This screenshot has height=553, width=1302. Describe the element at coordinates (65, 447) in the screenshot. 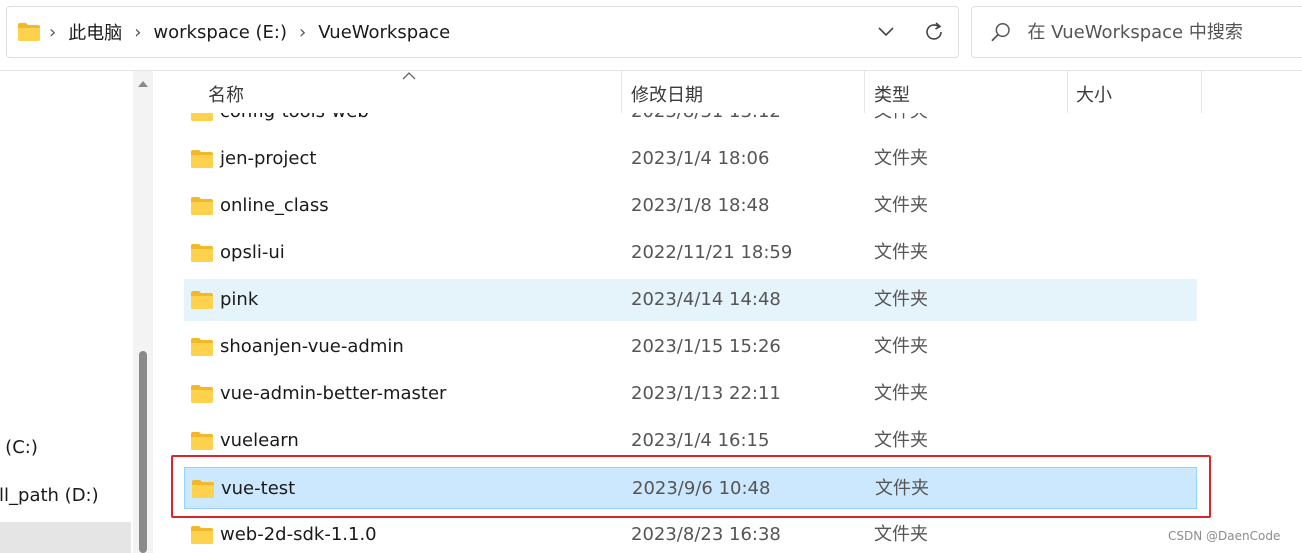

I see `nav-item-drive-c: 0 (C:)` at that location.